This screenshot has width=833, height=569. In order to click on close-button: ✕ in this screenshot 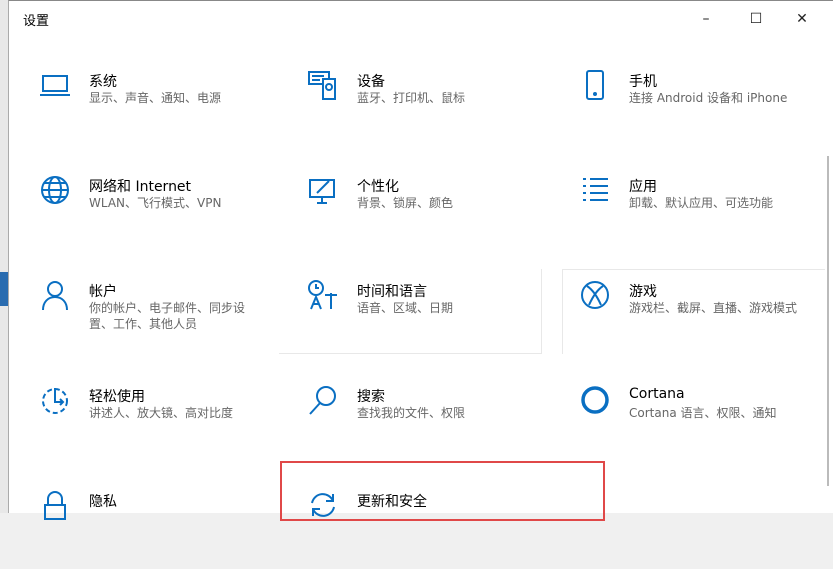, I will do `click(802, 19)`.